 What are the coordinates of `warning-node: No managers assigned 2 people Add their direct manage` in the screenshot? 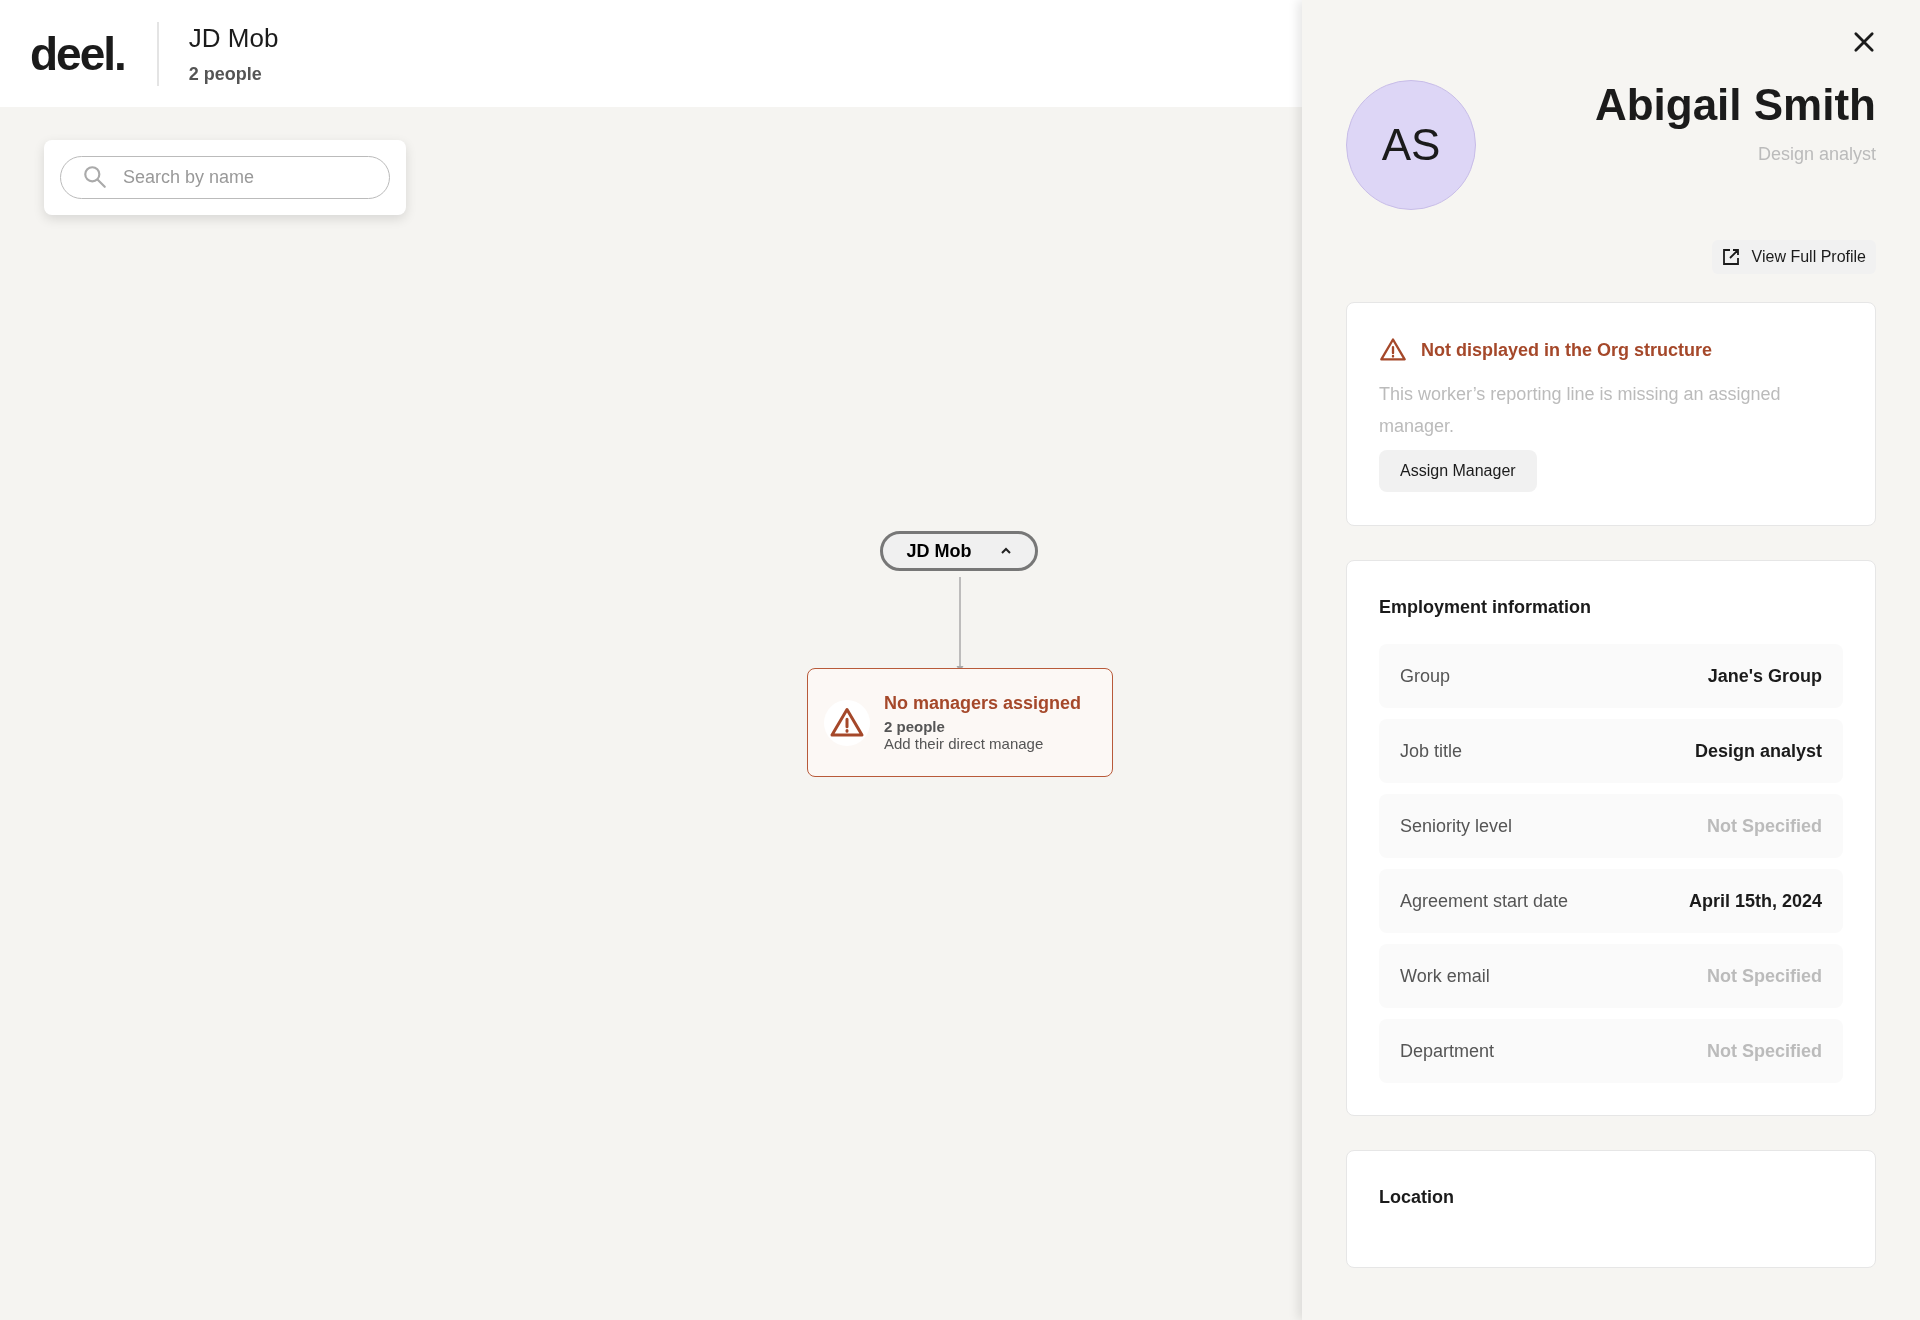 It's located at (960, 722).